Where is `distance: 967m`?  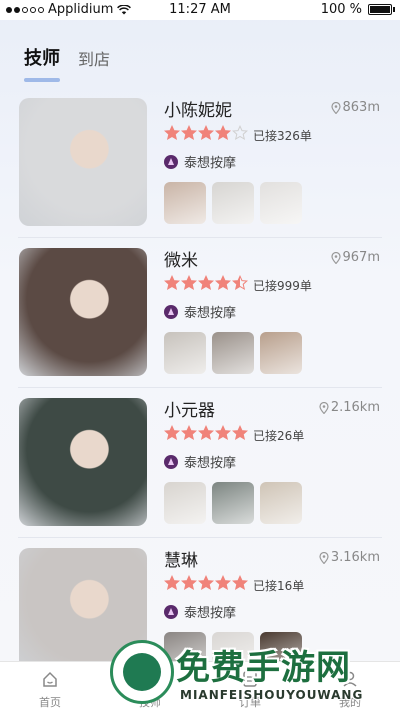
distance: 967m is located at coordinates (355, 257).